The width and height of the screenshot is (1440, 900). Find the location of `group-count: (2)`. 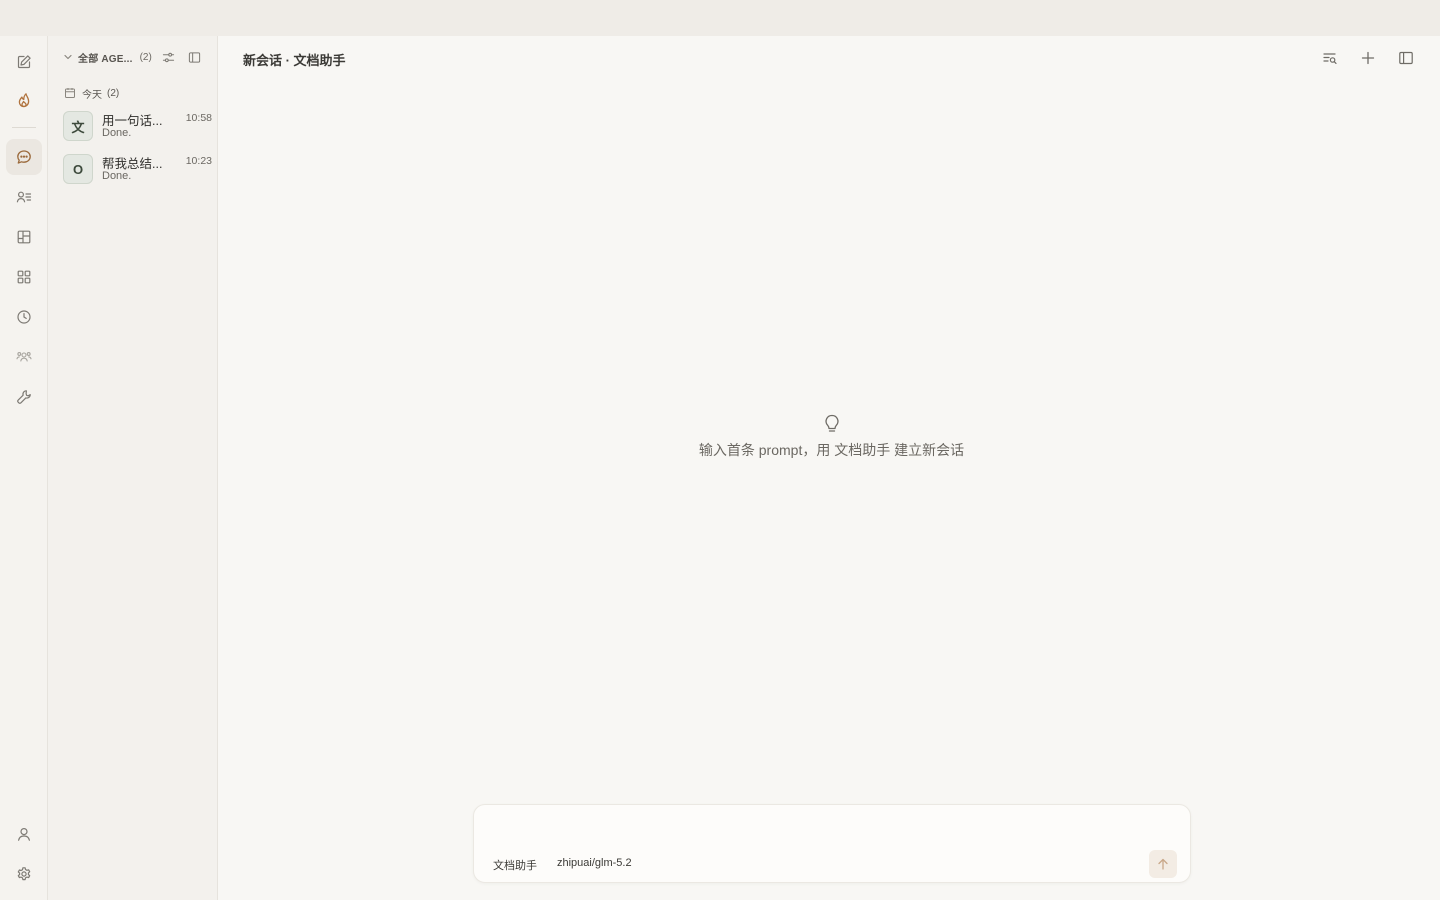

group-count: (2) is located at coordinates (113, 93).